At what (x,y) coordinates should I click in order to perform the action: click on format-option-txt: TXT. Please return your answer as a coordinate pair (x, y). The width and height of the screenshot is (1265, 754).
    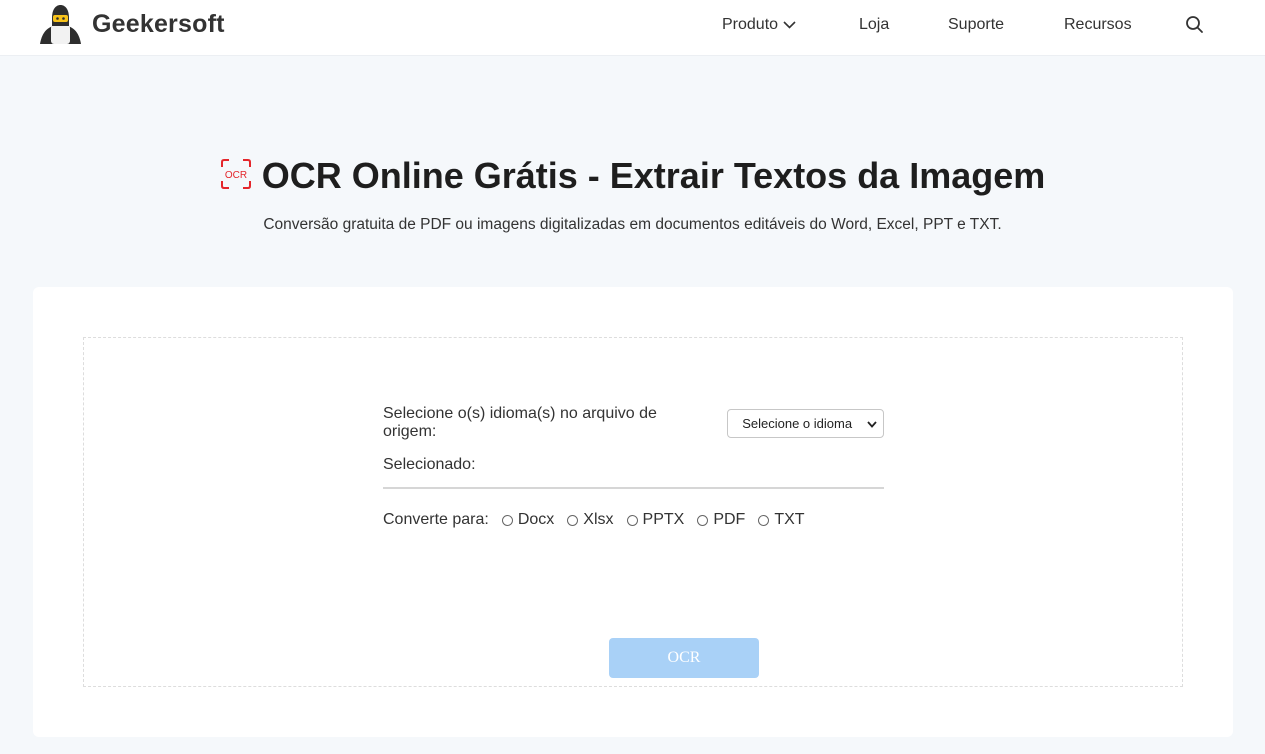
    Looking at the image, I should click on (781, 520).